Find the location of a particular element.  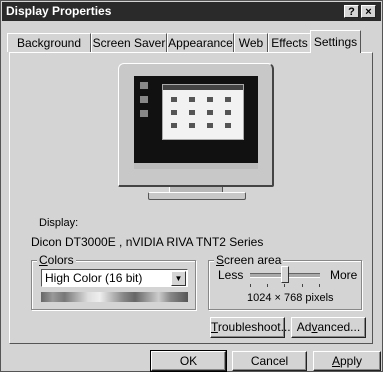

tab-settings: Settings is located at coordinates (335, 41).